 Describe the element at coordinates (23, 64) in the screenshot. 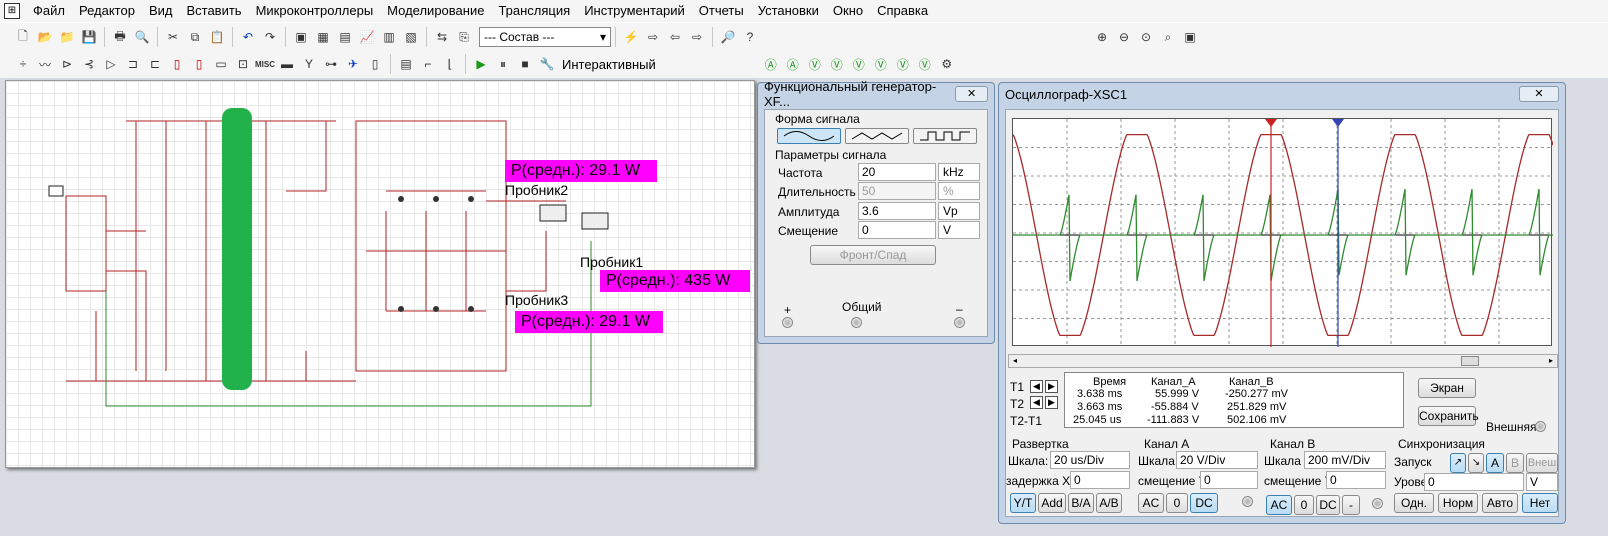

I see `source-icon: ÷` at that location.